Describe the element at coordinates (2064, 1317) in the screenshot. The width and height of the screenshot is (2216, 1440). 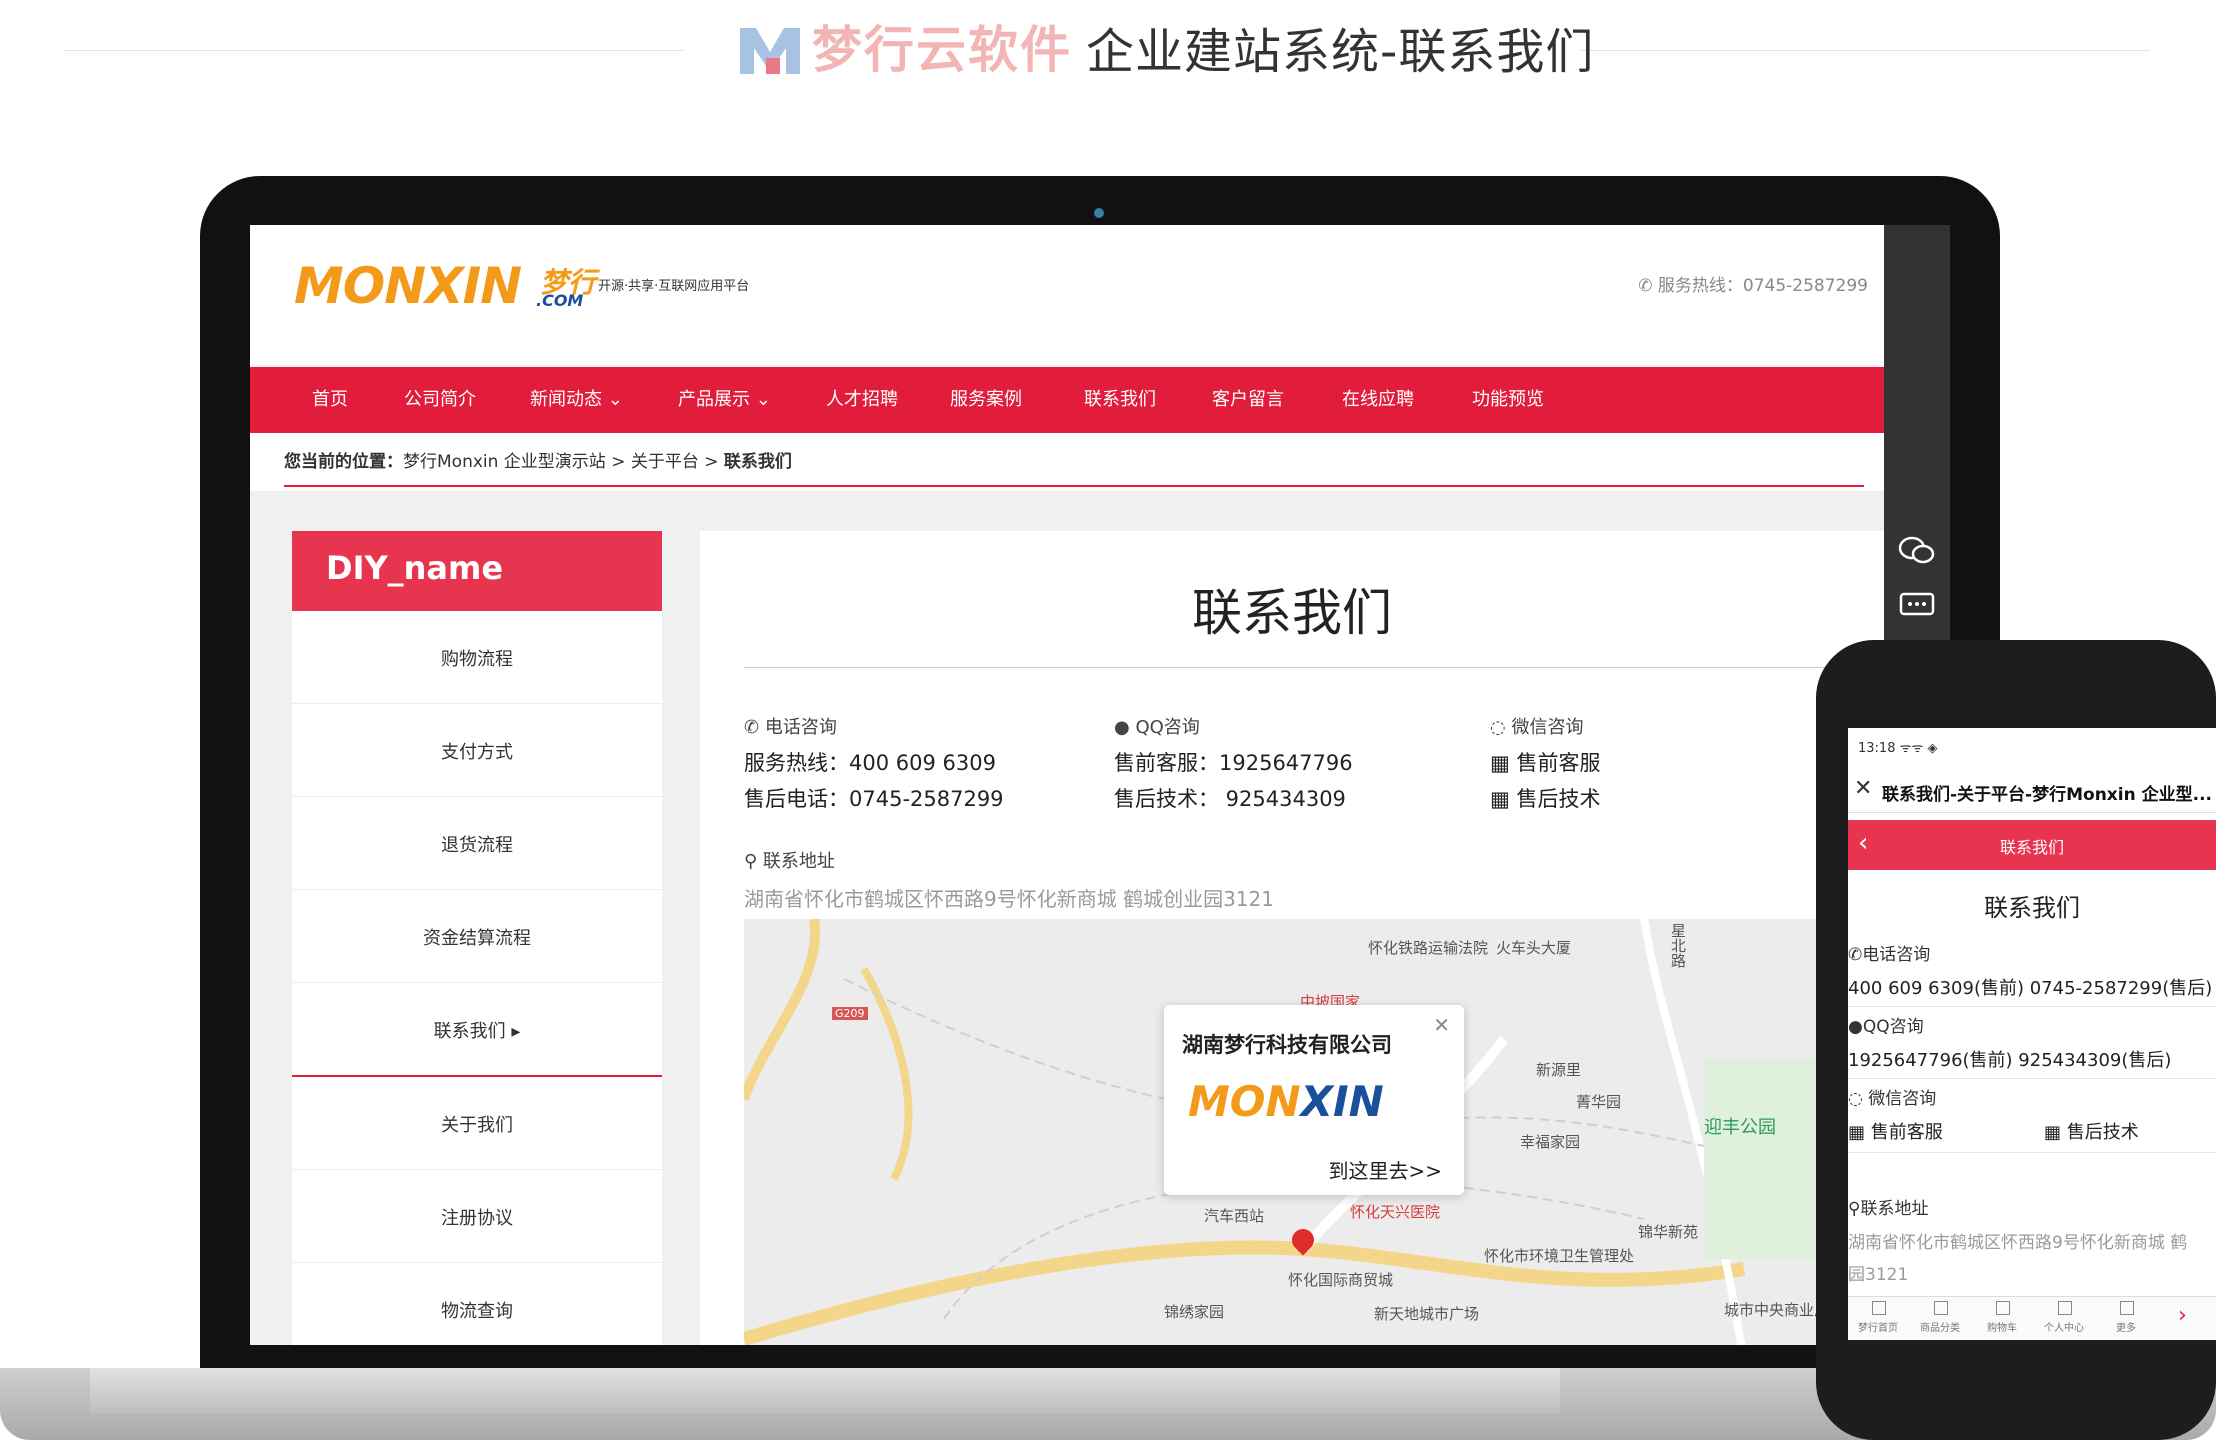
I see `tab-profile: 个人中心` at that location.